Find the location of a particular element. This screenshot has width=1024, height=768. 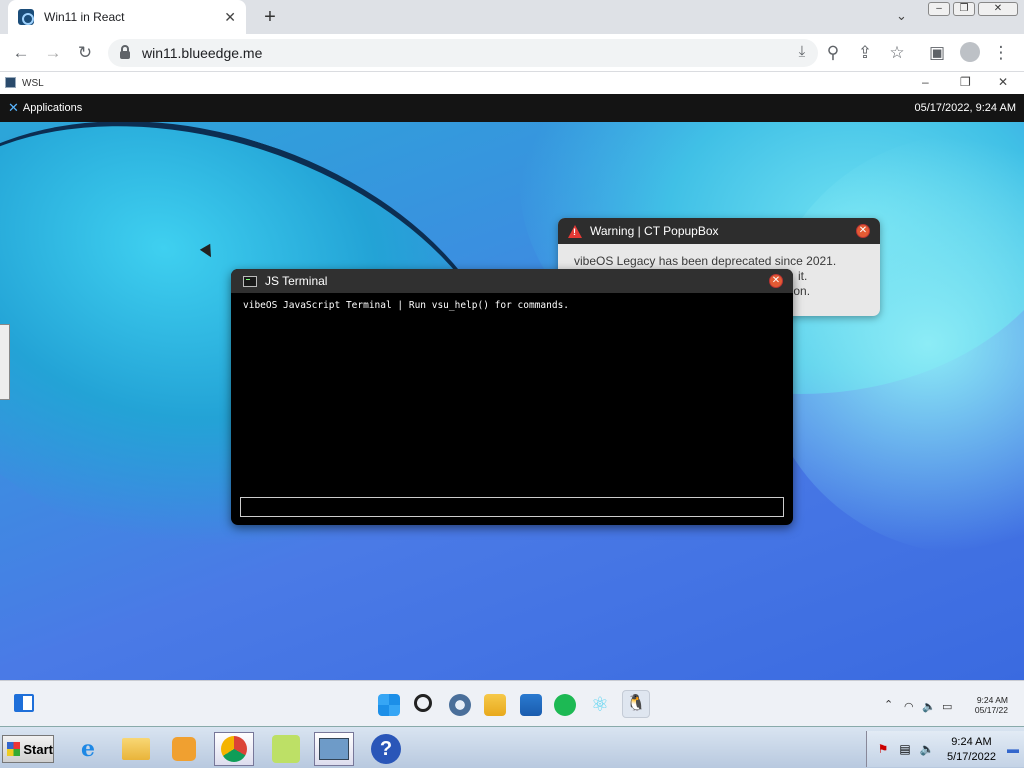

wsl-window-title: WSL is located at coordinates (33, 83).